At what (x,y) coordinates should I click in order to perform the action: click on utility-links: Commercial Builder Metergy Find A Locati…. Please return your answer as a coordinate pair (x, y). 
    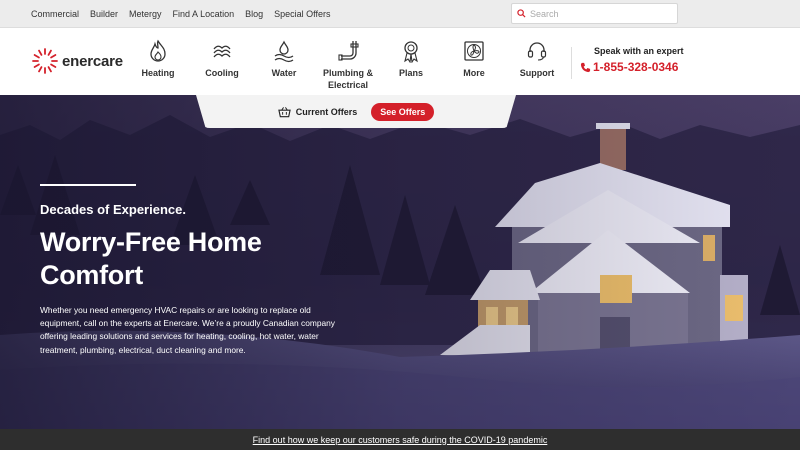
    Looking at the image, I should click on (180, 14).